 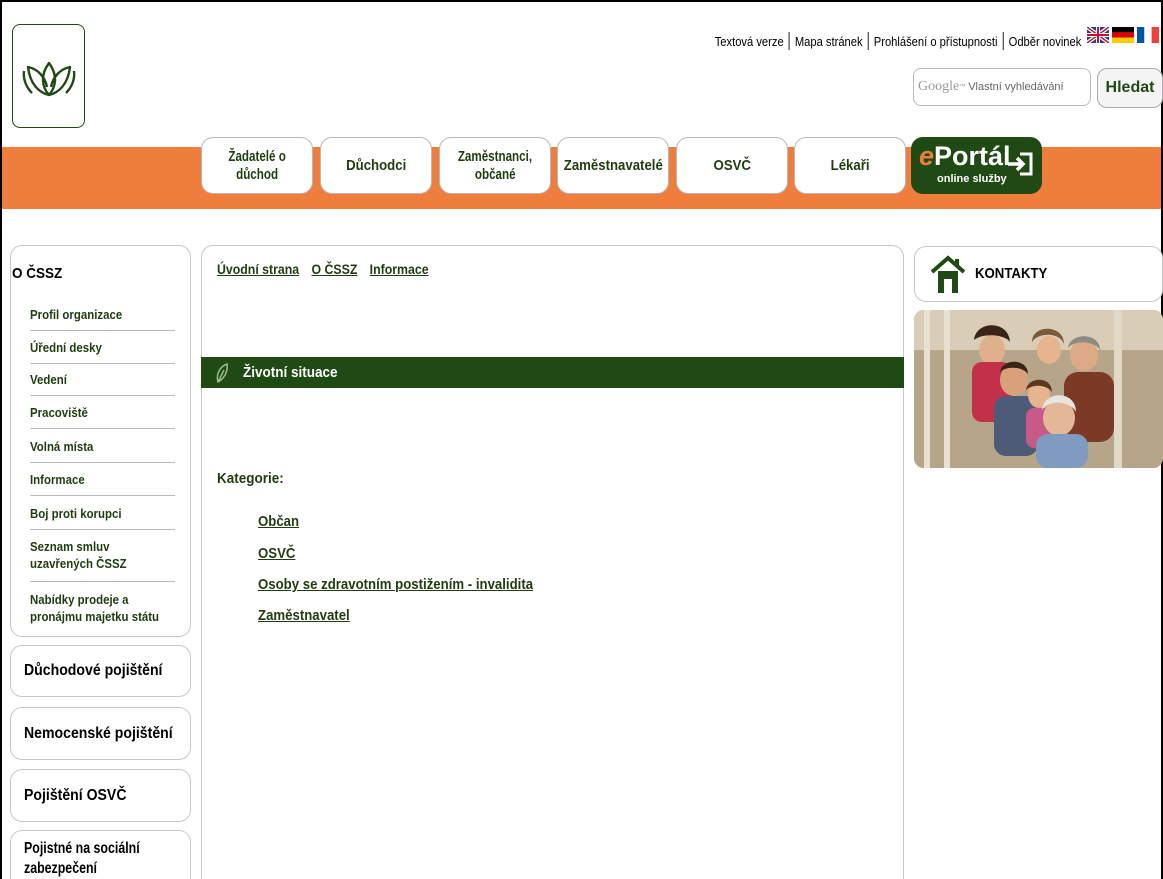 I want to click on sidebar-item-property-offers: Nabídky prodeje a pronájmu majetku státu, so click(x=102, y=611).